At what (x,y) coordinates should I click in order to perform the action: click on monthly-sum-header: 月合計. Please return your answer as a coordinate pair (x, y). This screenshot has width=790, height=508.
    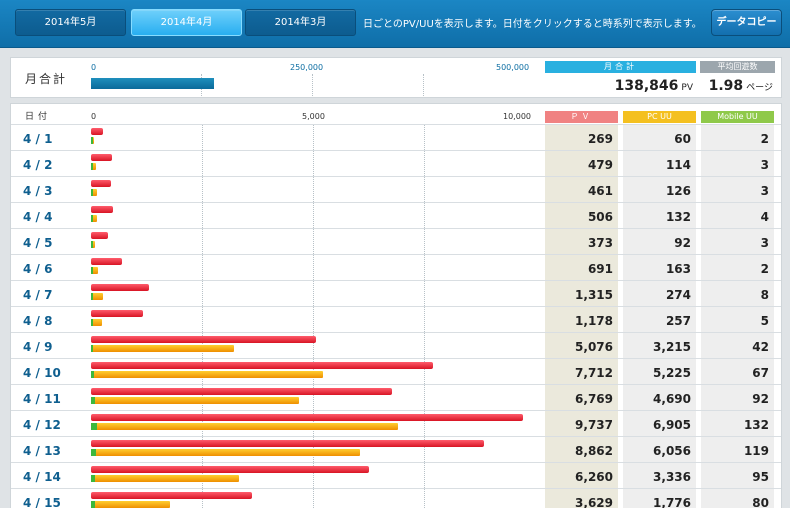
    Looking at the image, I should click on (620, 67).